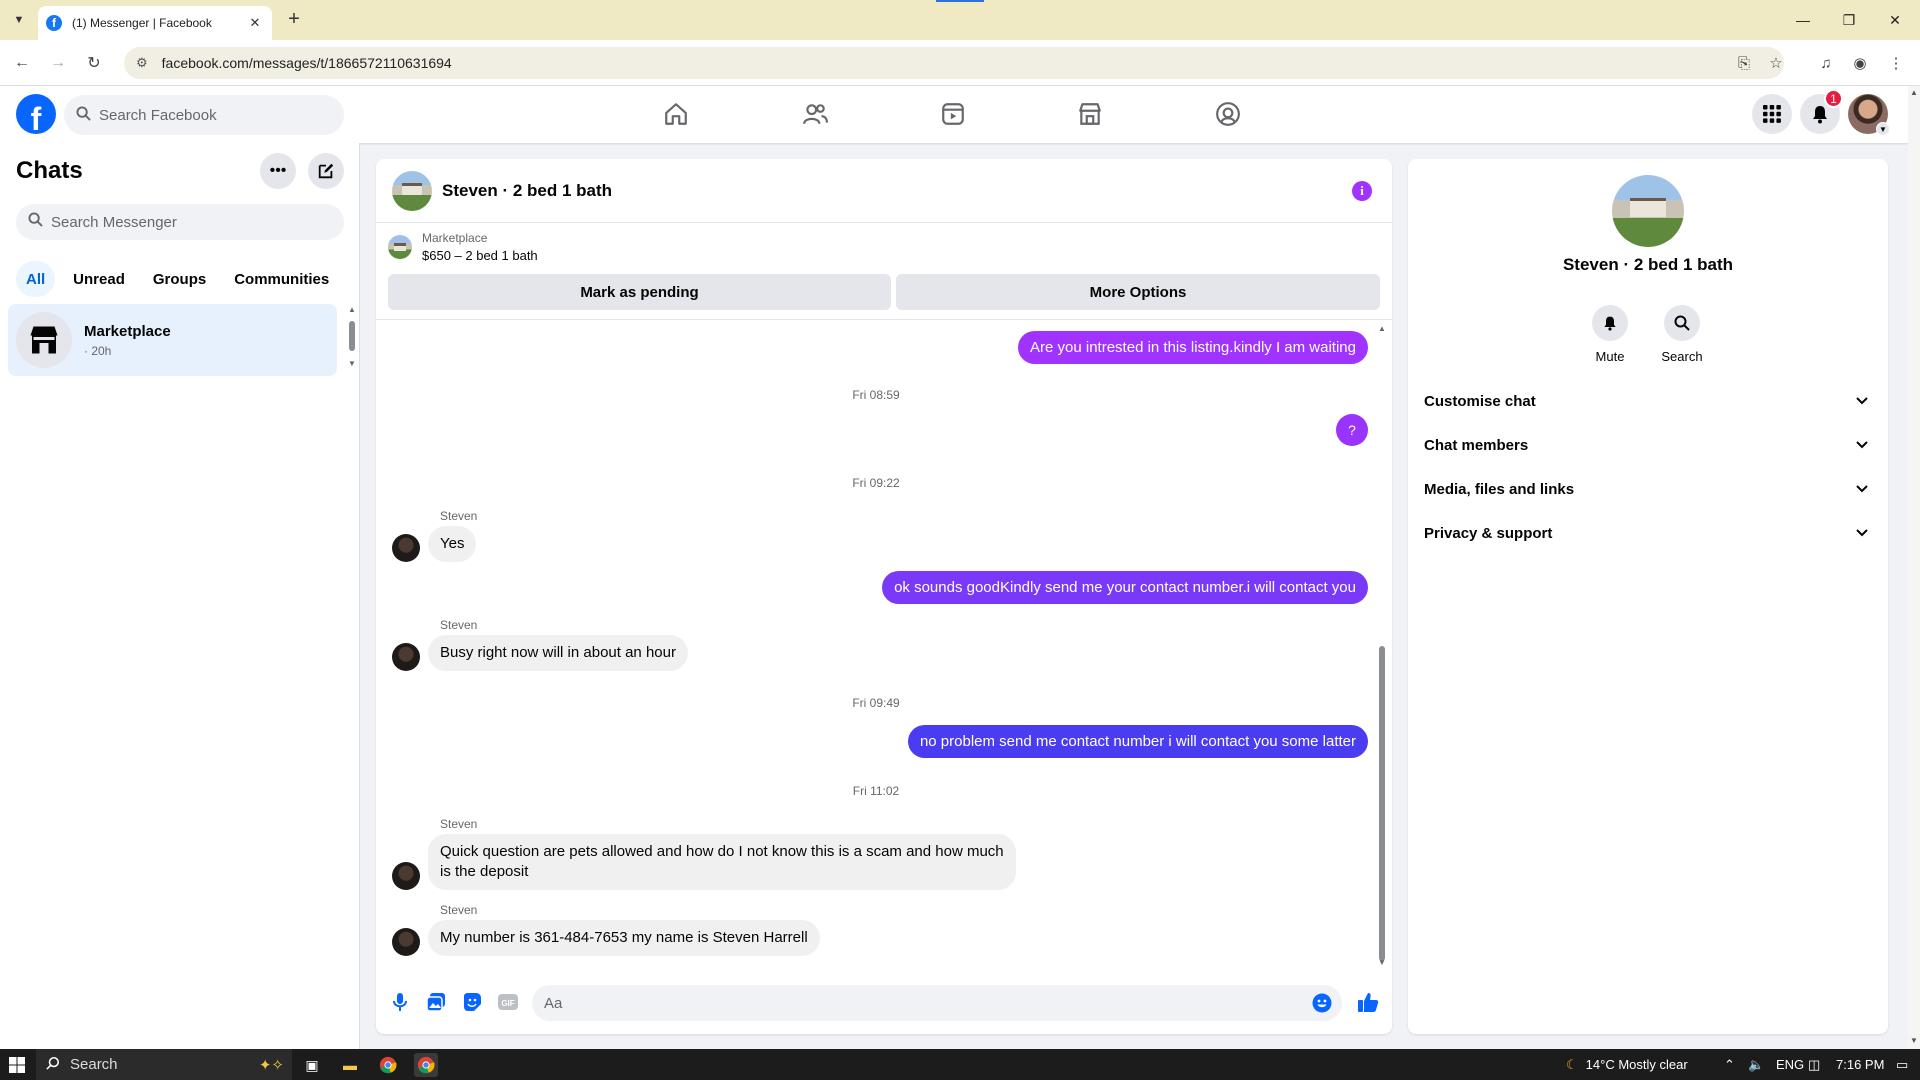 This screenshot has height=1080, width=1920. What do you see at coordinates (179, 279) in the screenshot?
I see `filter-tab-groups: Groups` at bounding box center [179, 279].